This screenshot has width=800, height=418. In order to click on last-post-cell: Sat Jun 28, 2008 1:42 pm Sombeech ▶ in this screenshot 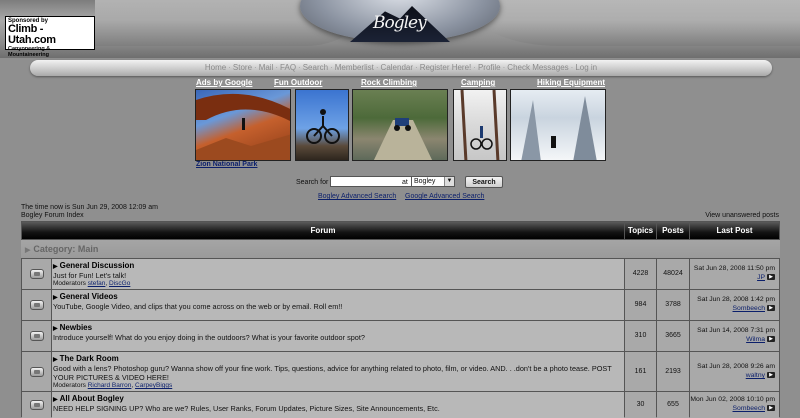, I will do `click(734, 305)`.